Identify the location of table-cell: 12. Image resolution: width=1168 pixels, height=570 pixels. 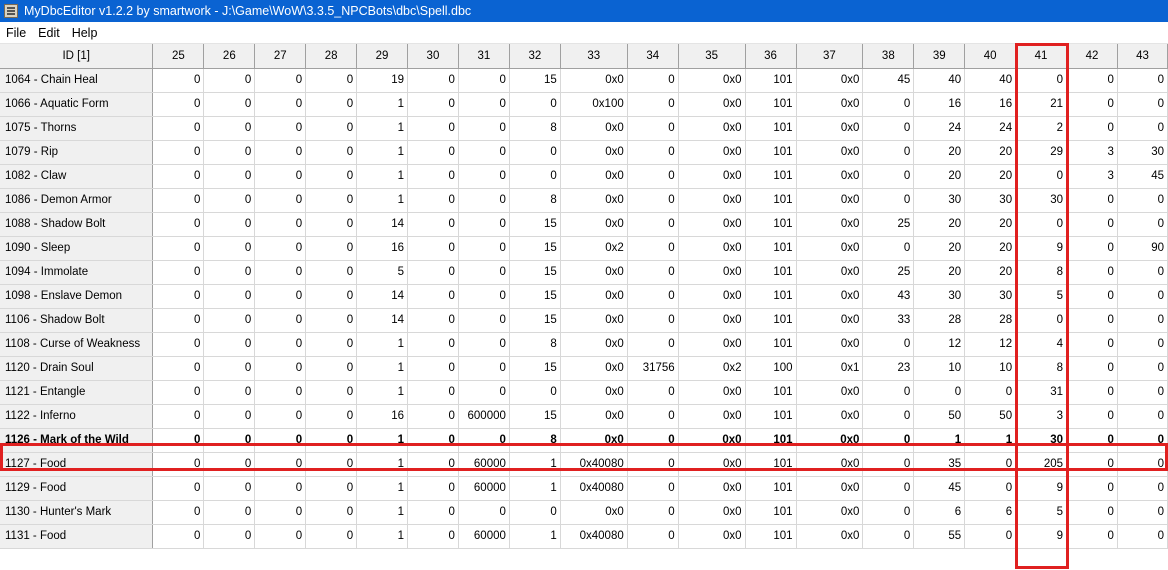
(939, 344).